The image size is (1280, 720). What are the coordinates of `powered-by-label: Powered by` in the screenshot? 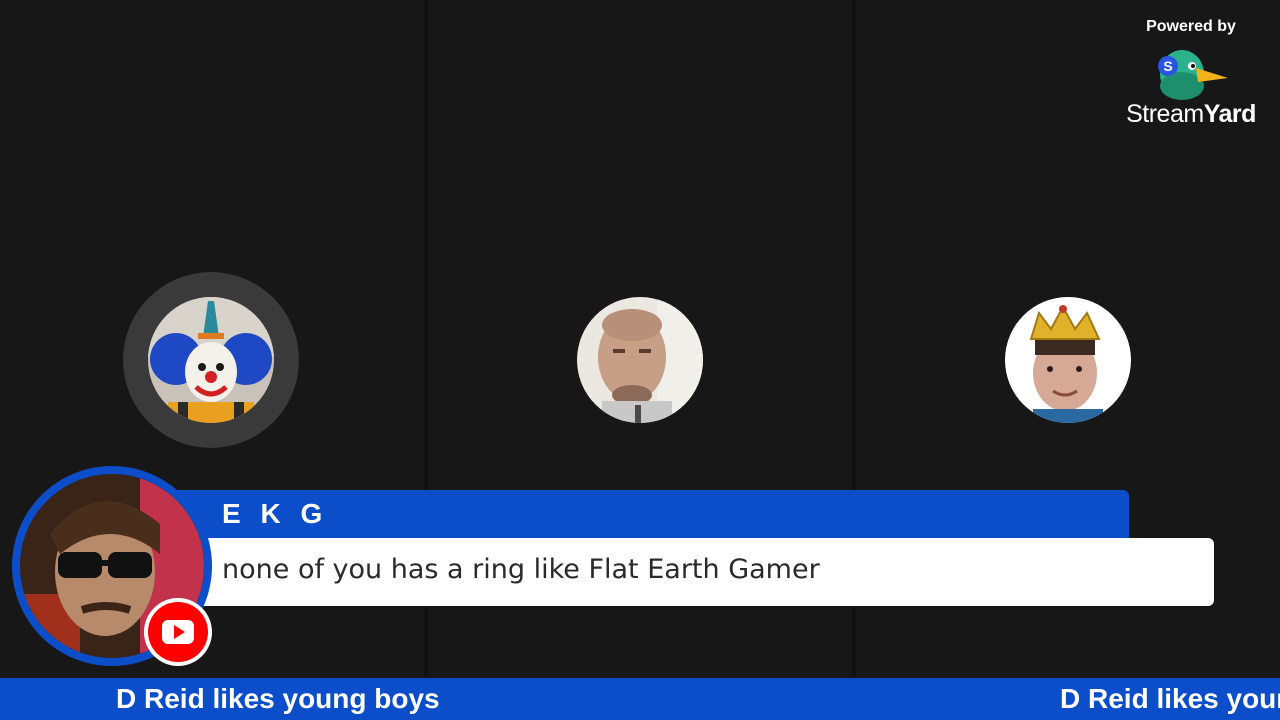 It's located at (1191, 26).